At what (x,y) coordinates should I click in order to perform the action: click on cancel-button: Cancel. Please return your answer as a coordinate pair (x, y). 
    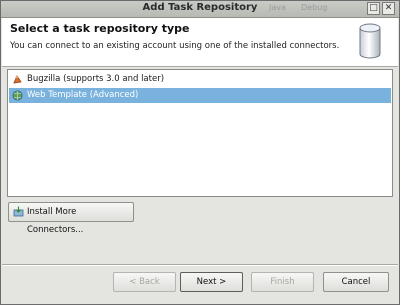
    Looking at the image, I should click on (356, 282).